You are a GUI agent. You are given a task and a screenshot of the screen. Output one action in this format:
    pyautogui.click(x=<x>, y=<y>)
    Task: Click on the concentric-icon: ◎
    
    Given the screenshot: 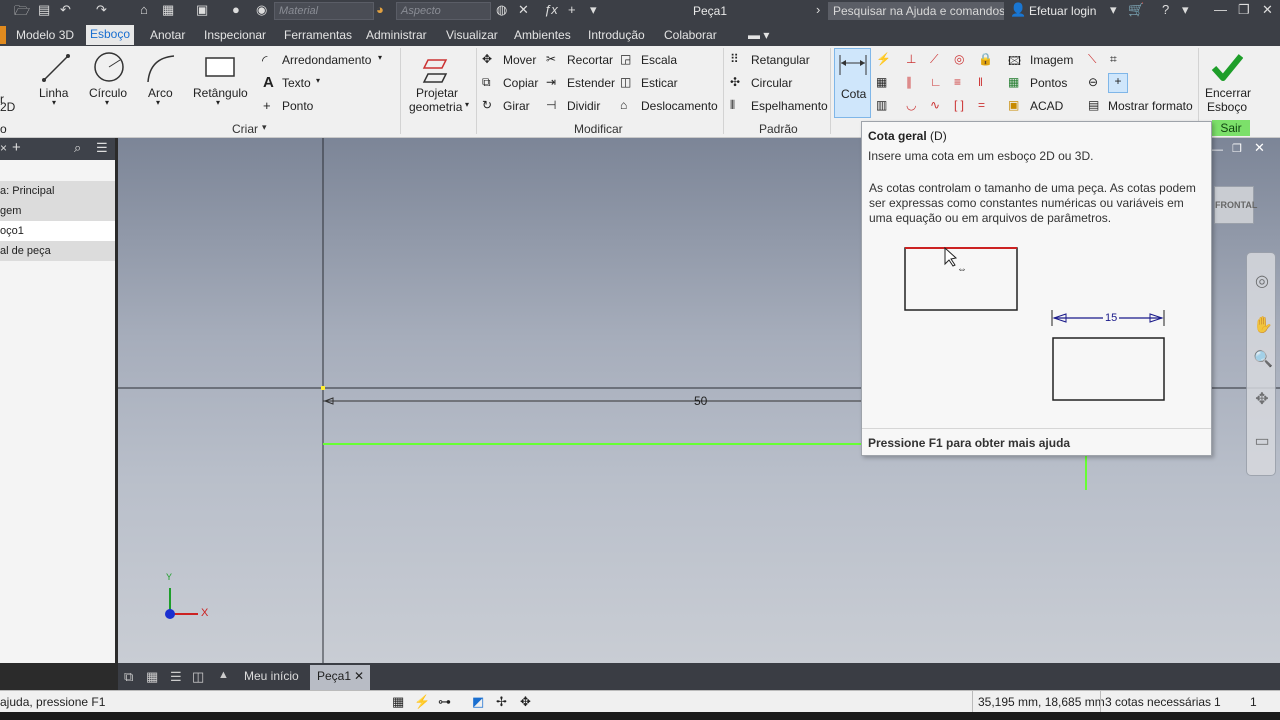 What is the action you would take?
    pyautogui.click(x=959, y=59)
    